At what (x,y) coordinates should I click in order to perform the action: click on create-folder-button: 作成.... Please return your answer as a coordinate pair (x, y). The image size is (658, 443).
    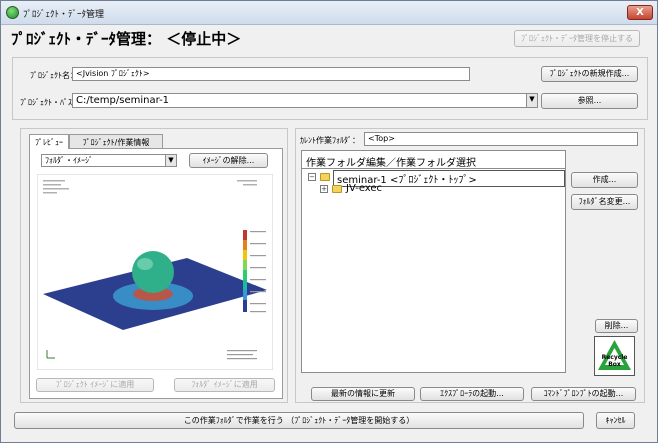
    Looking at the image, I should click on (604, 180).